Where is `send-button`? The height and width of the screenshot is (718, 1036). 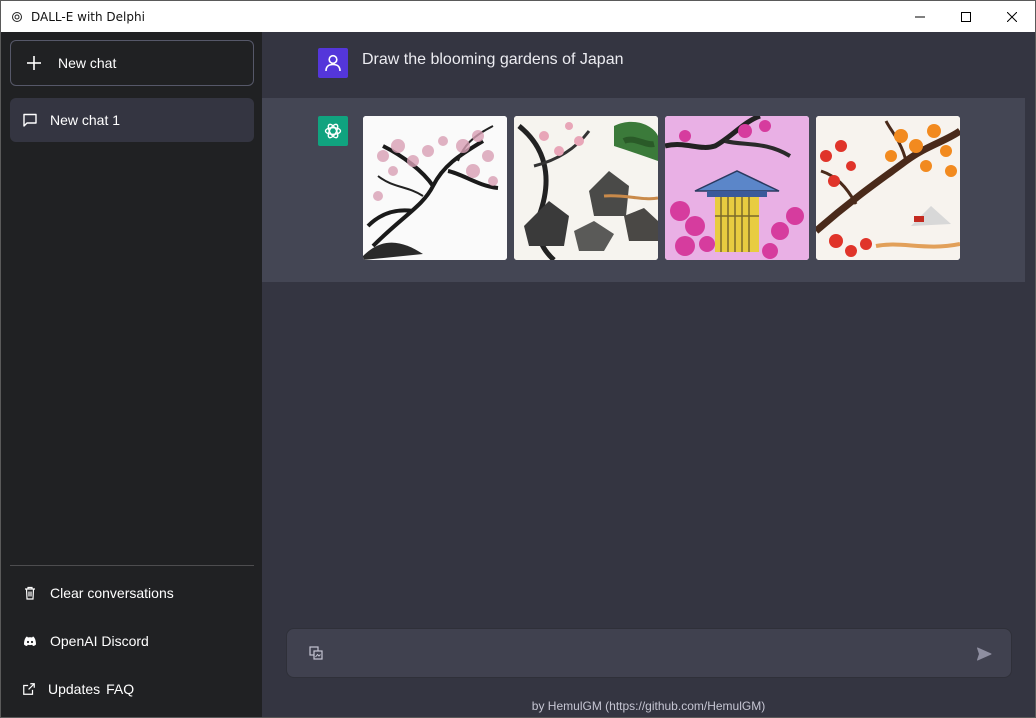 send-button is located at coordinates (984, 654).